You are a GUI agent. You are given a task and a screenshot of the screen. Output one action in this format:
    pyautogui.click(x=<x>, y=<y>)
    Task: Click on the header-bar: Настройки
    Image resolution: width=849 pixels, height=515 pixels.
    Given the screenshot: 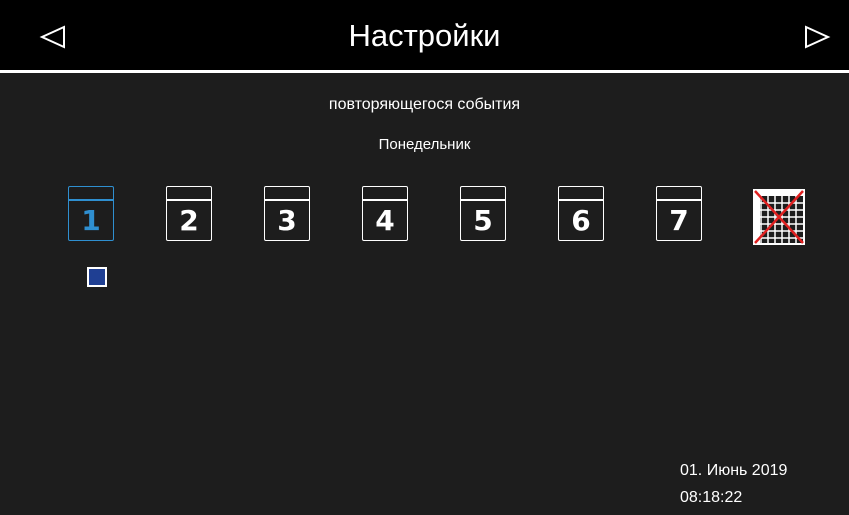 What is the action you would take?
    pyautogui.click(x=424, y=35)
    